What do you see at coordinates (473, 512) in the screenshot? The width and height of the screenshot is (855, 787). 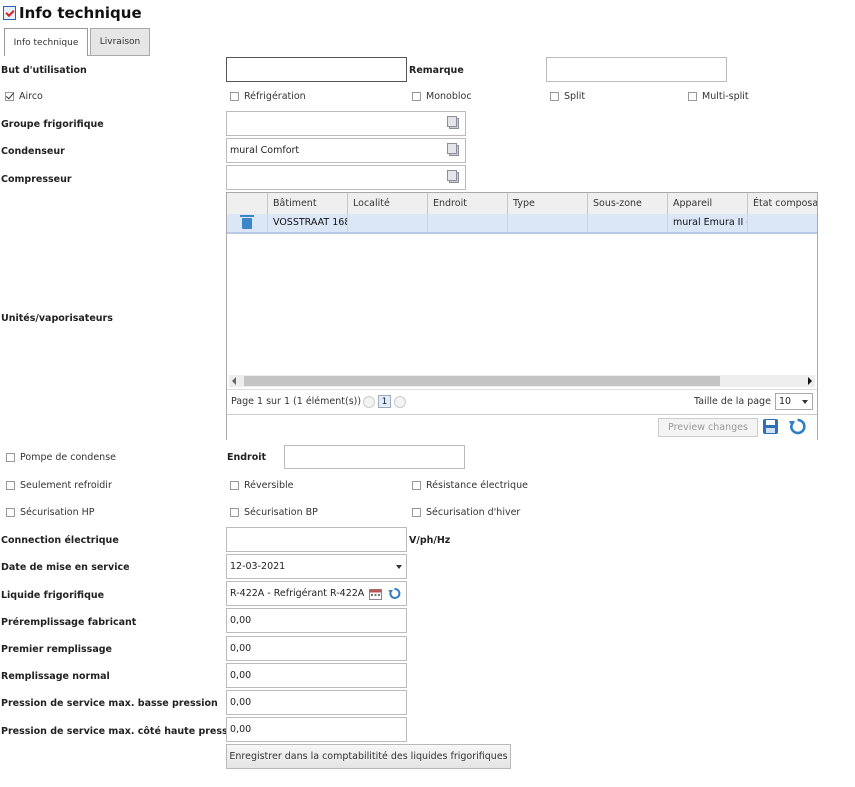 I see `securisation-hiver-label: Sécurisation d'hiver` at bounding box center [473, 512].